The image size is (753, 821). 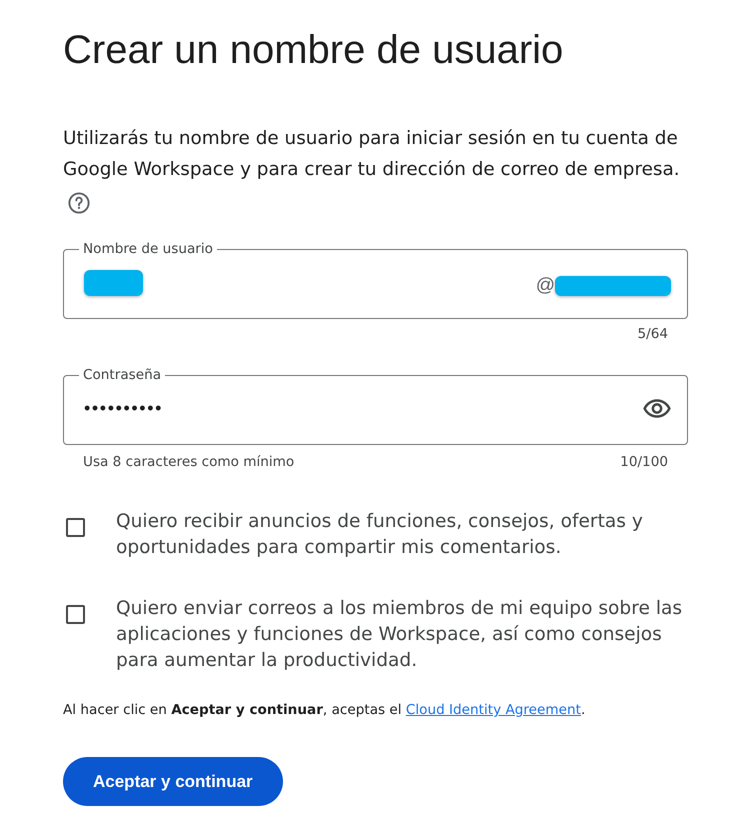 I want to click on checkbox-label: Quiero recibir anuncios de funciones, consejos, ofertas y oportunidades para compartir mis comentarios., so click(x=380, y=535).